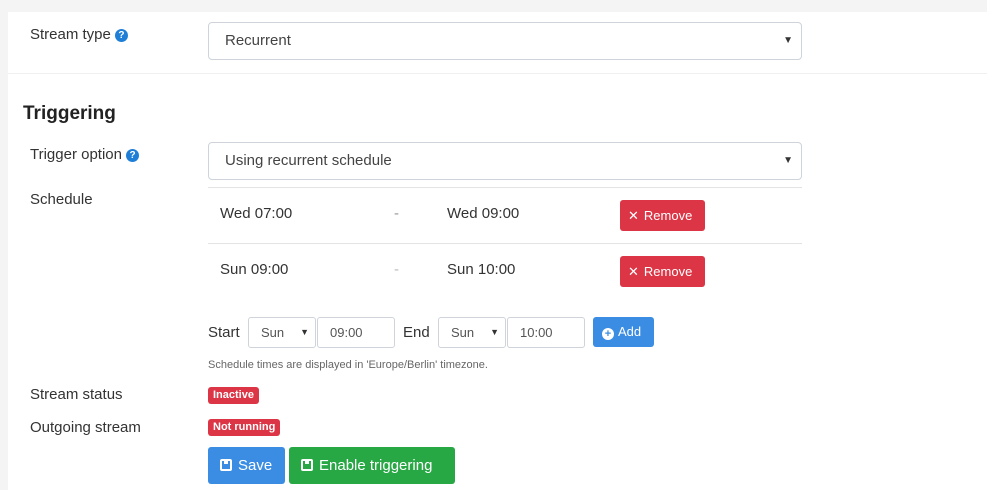 The image size is (987, 490). What do you see at coordinates (76, 394) in the screenshot?
I see `stream-status-label: Stream status` at bounding box center [76, 394].